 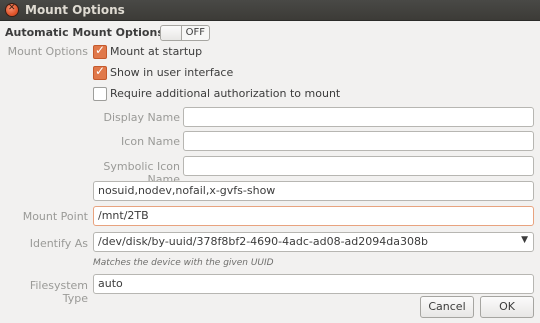 I want to click on symbolic-icon-name-field, so click(x=358, y=166).